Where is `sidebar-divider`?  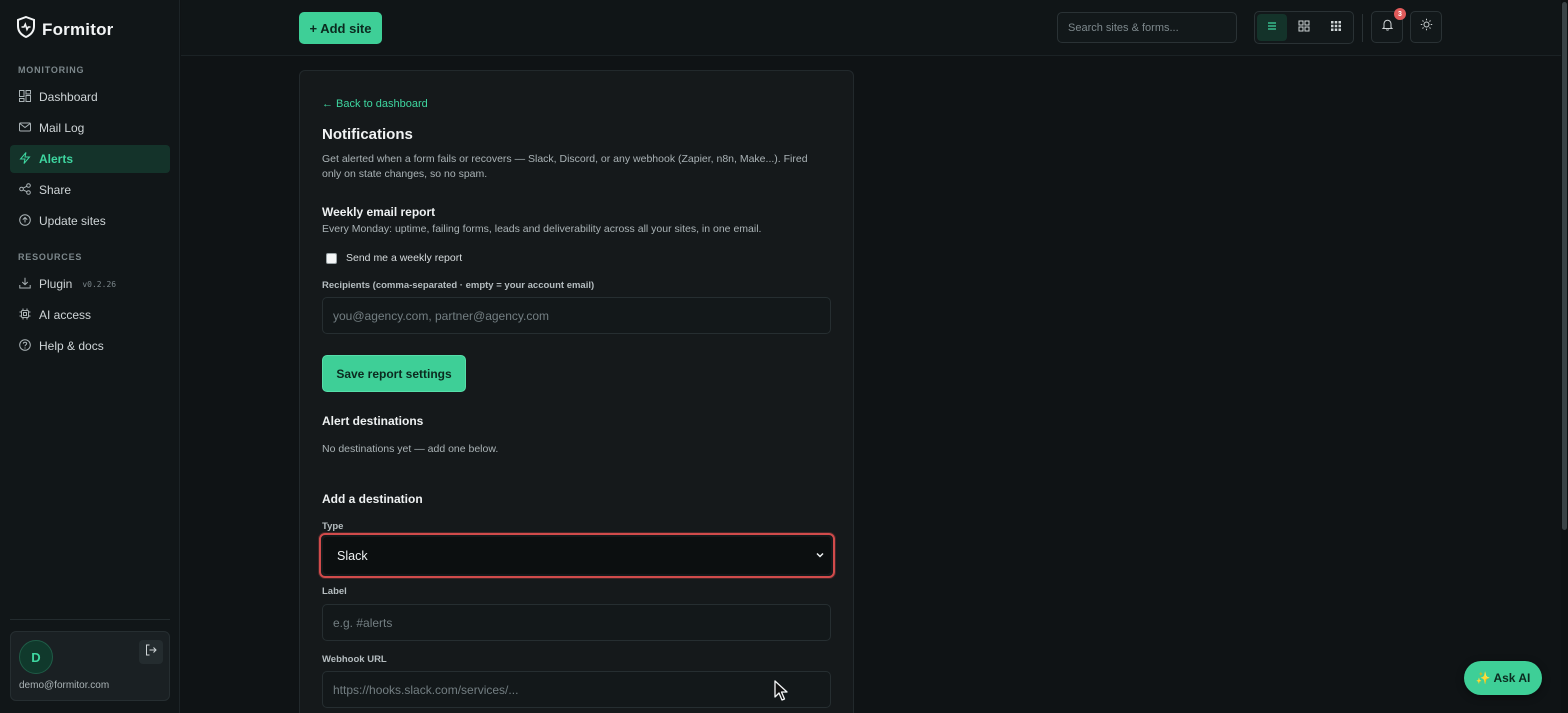 sidebar-divider is located at coordinates (90, 619).